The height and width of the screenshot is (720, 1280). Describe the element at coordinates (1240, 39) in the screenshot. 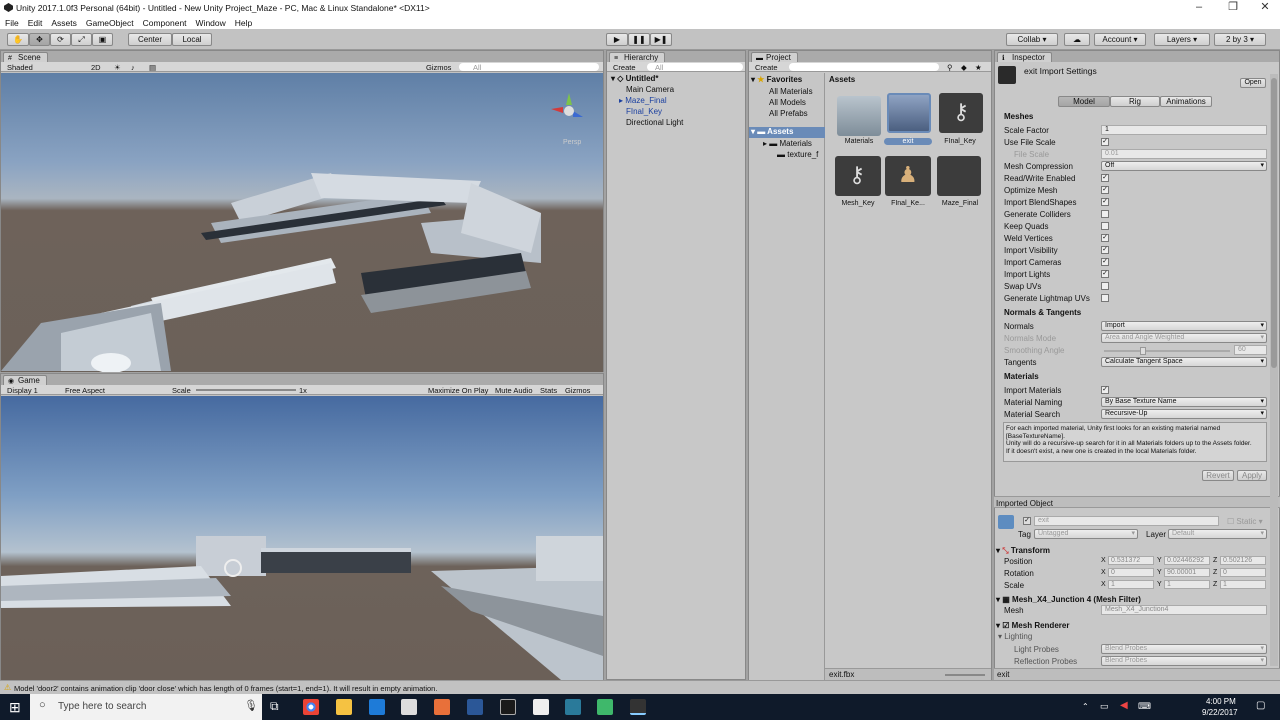

I see `layout-dropdown: 2 by 3 ▾` at that location.